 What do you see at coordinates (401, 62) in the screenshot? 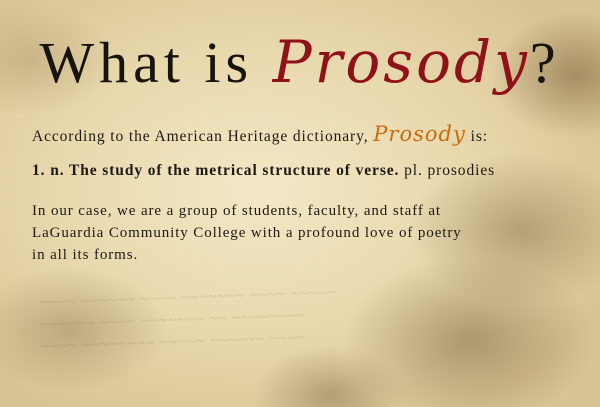
I see `title-accent-word: Prosody` at bounding box center [401, 62].